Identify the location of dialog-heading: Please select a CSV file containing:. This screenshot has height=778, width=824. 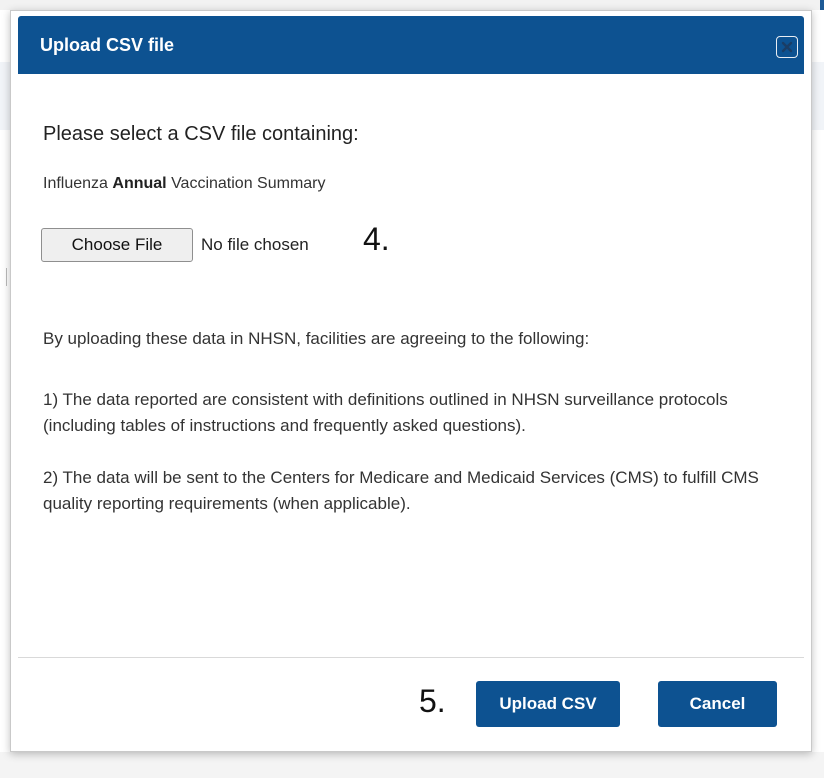
(201, 134).